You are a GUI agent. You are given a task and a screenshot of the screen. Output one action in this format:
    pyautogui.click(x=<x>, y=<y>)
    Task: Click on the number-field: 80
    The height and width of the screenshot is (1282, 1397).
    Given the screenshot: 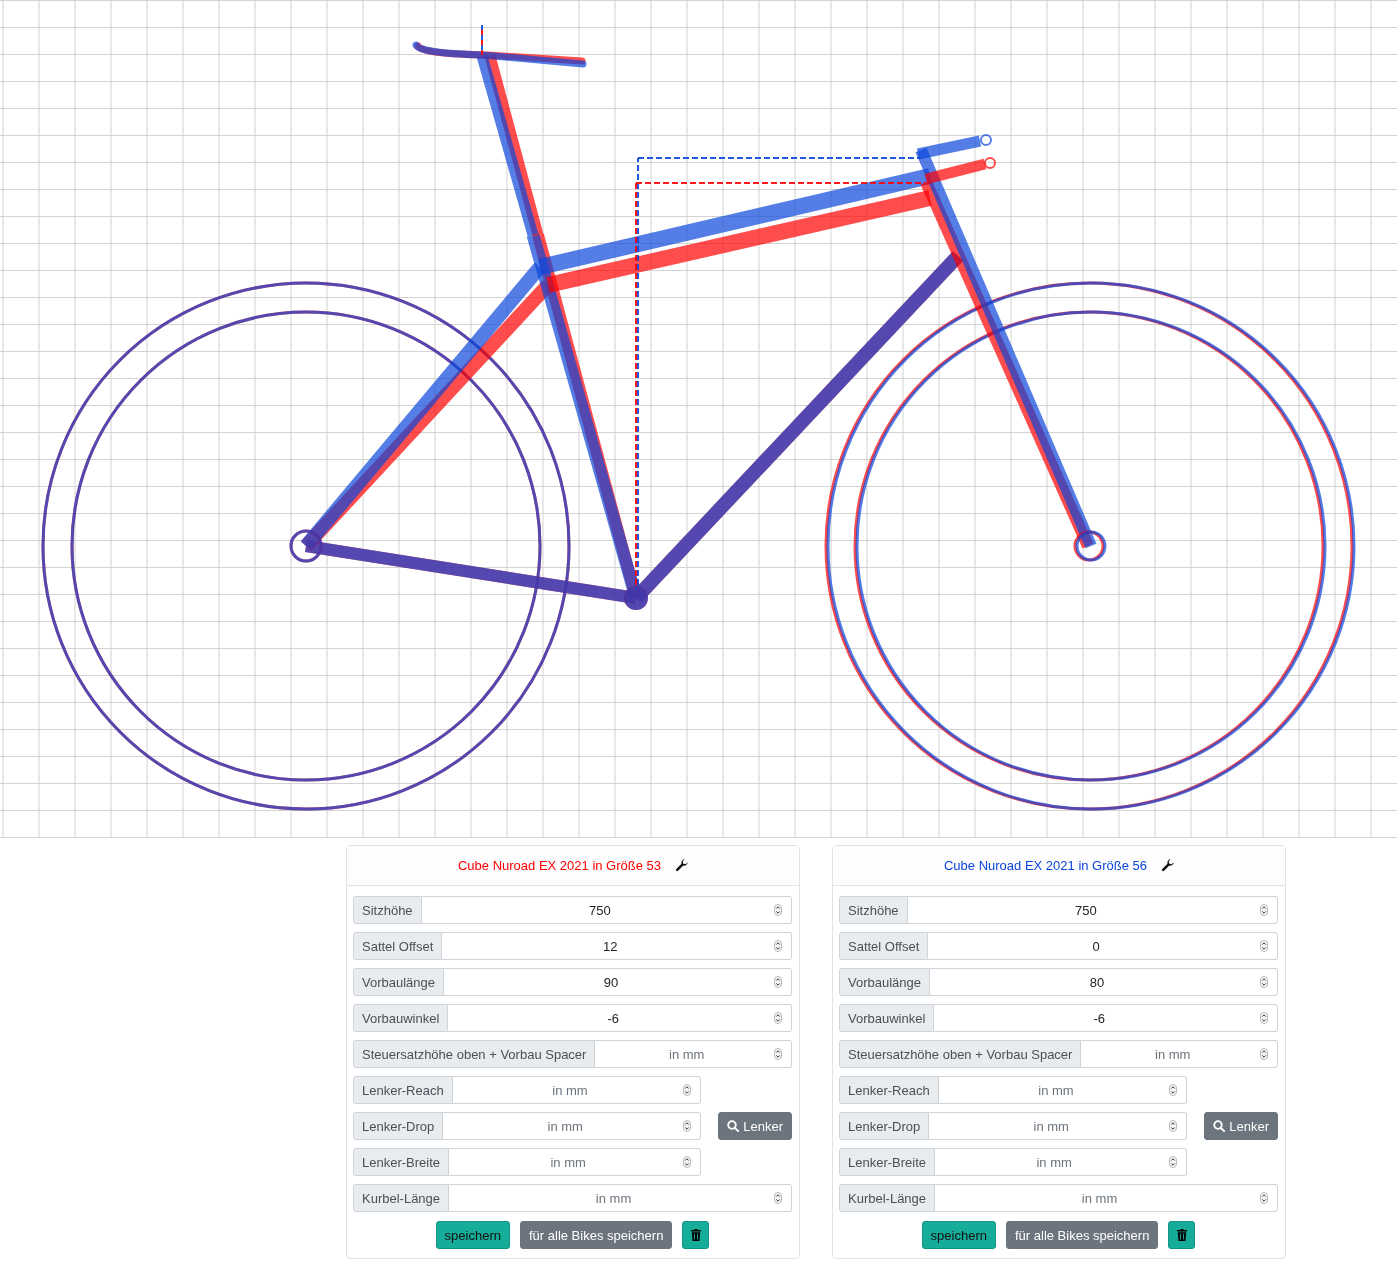 What is the action you would take?
    pyautogui.click(x=1104, y=982)
    